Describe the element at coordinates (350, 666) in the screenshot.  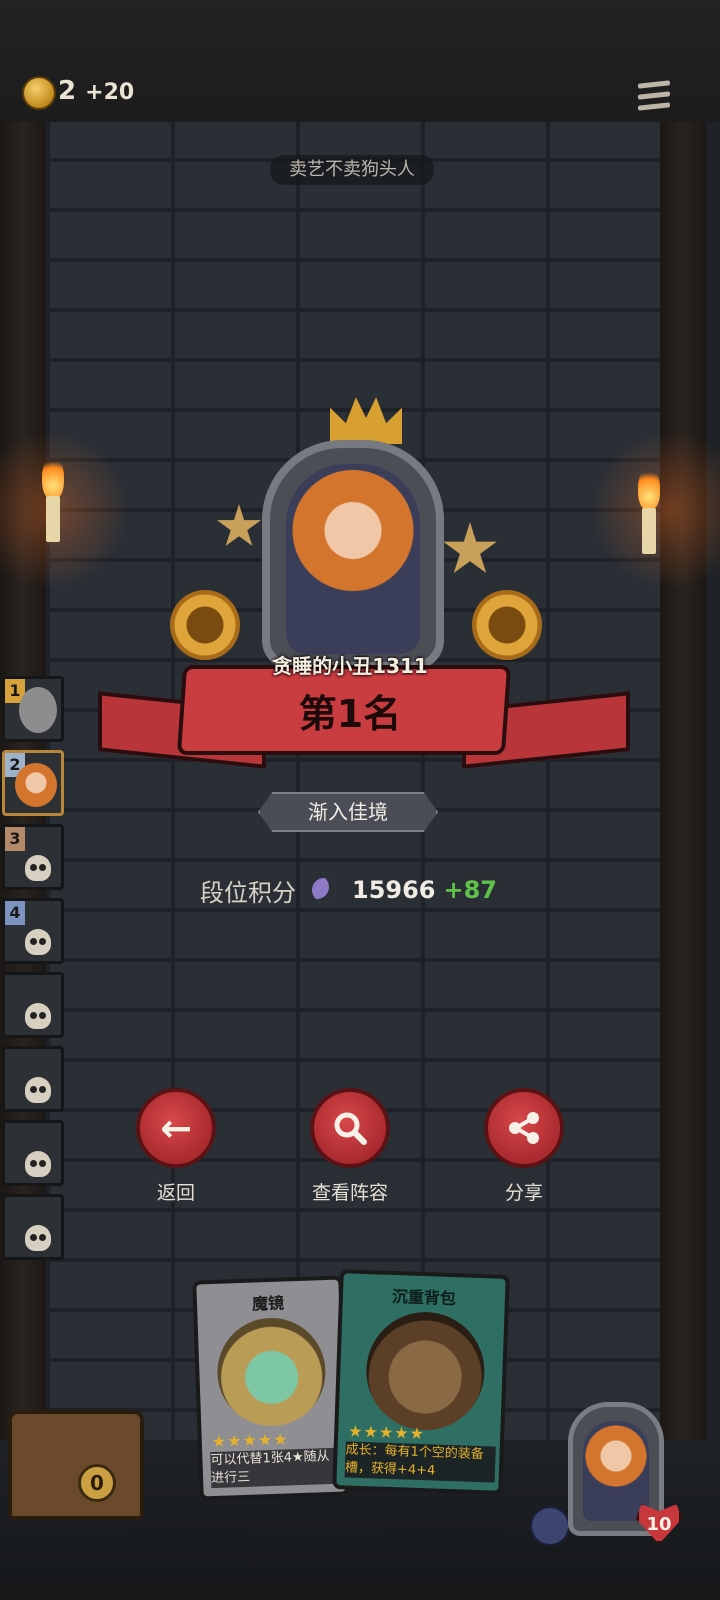
I see `player-name: 贪睡的小丑1311` at that location.